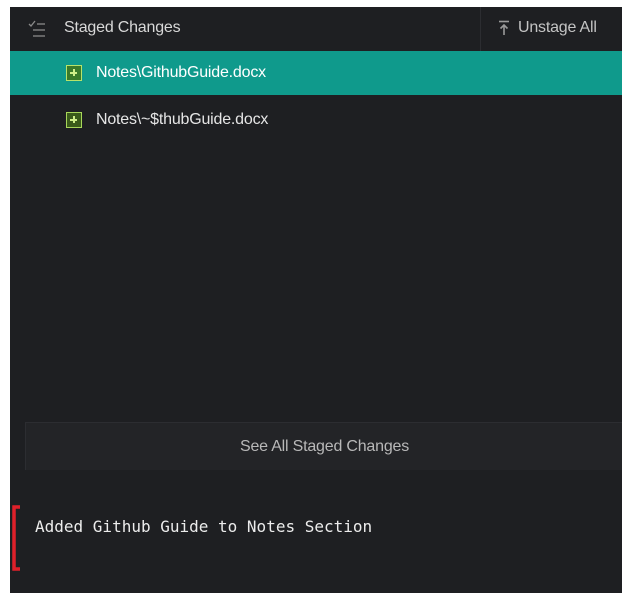  What do you see at coordinates (504, 28) in the screenshot?
I see `arrow-up-to-line-icon` at bounding box center [504, 28].